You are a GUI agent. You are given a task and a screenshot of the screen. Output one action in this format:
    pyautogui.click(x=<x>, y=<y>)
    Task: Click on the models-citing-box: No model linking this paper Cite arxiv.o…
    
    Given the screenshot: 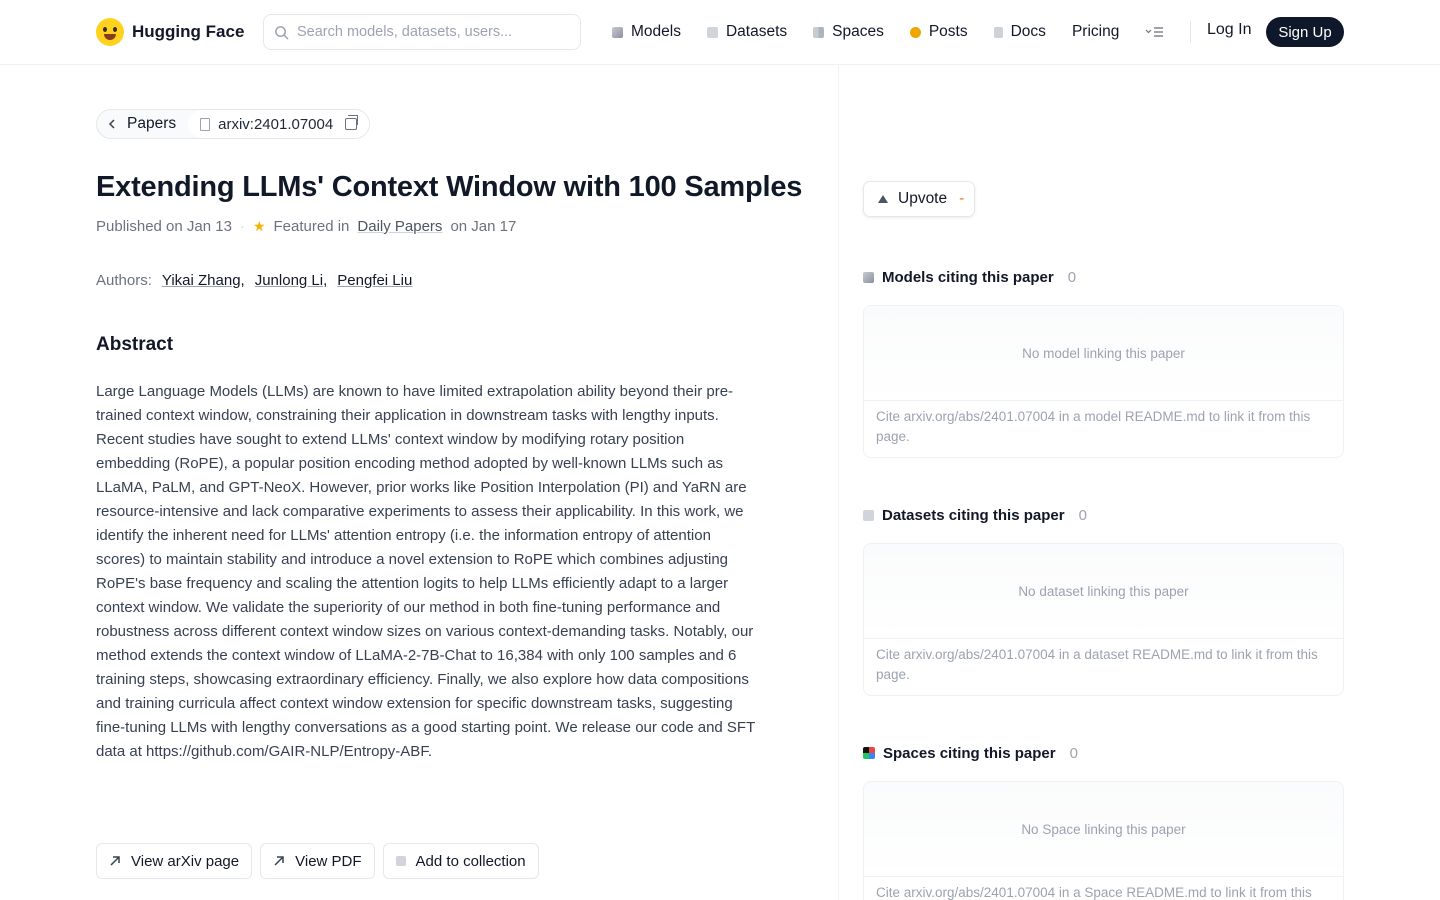 What is the action you would take?
    pyautogui.click(x=1103, y=381)
    